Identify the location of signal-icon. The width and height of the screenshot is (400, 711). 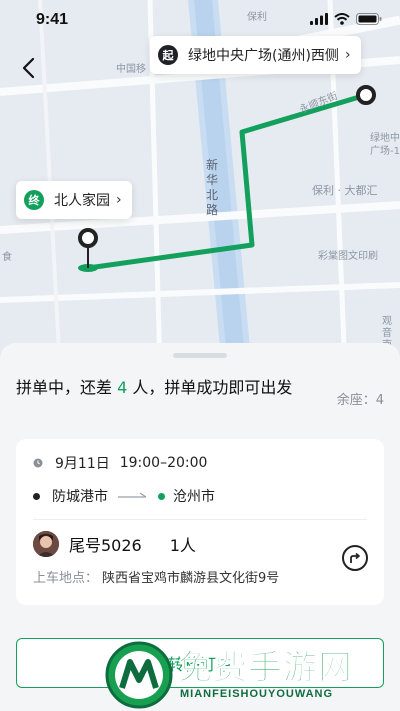
(319, 19).